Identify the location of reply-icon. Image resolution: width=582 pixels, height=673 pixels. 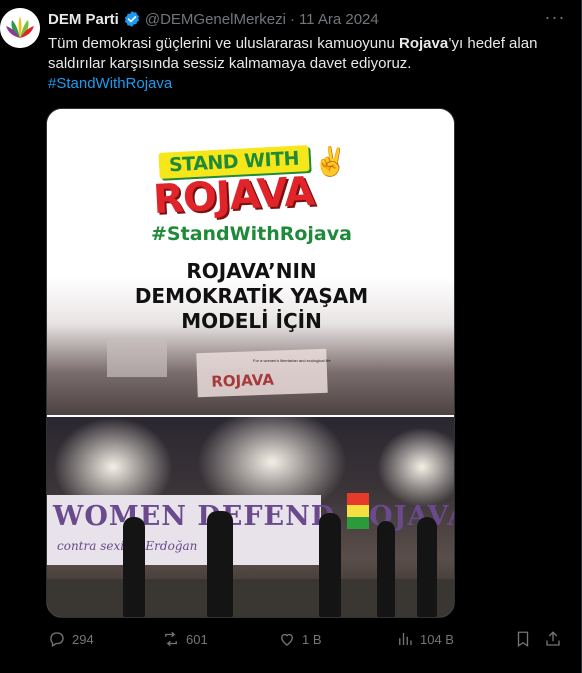
(57, 639).